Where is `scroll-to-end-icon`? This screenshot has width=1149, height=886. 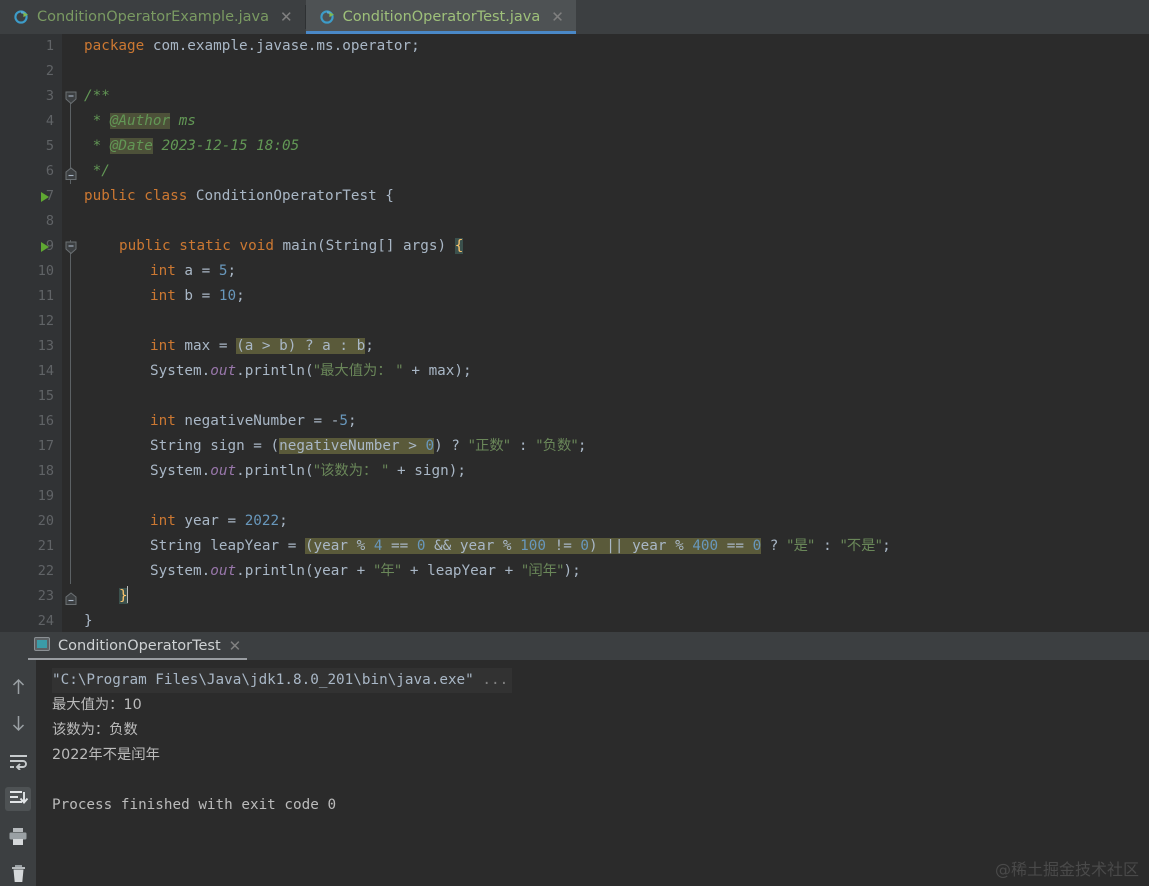
scroll-to-end-icon is located at coordinates (18, 798).